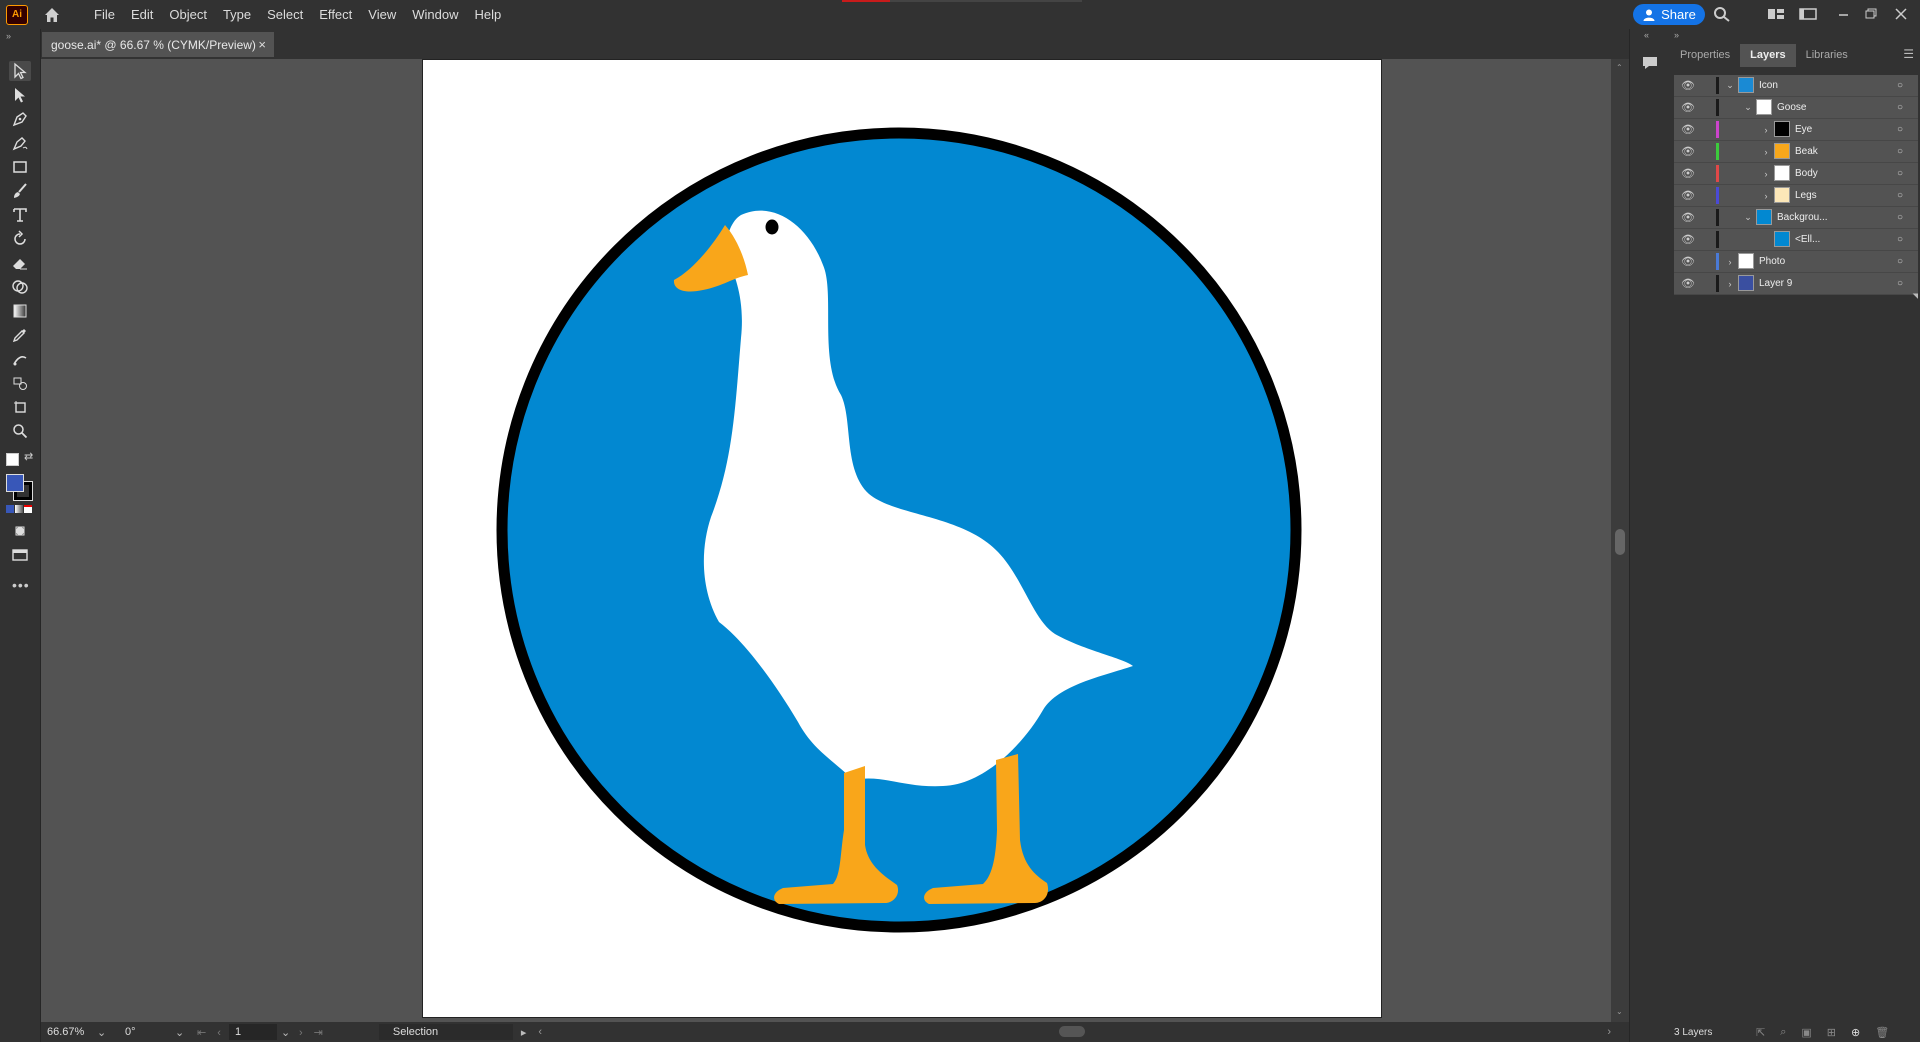 This screenshot has width=1920, height=1042. Describe the element at coordinates (8, 36) in the screenshot. I see `collapse-toolbar-icon: »` at that location.